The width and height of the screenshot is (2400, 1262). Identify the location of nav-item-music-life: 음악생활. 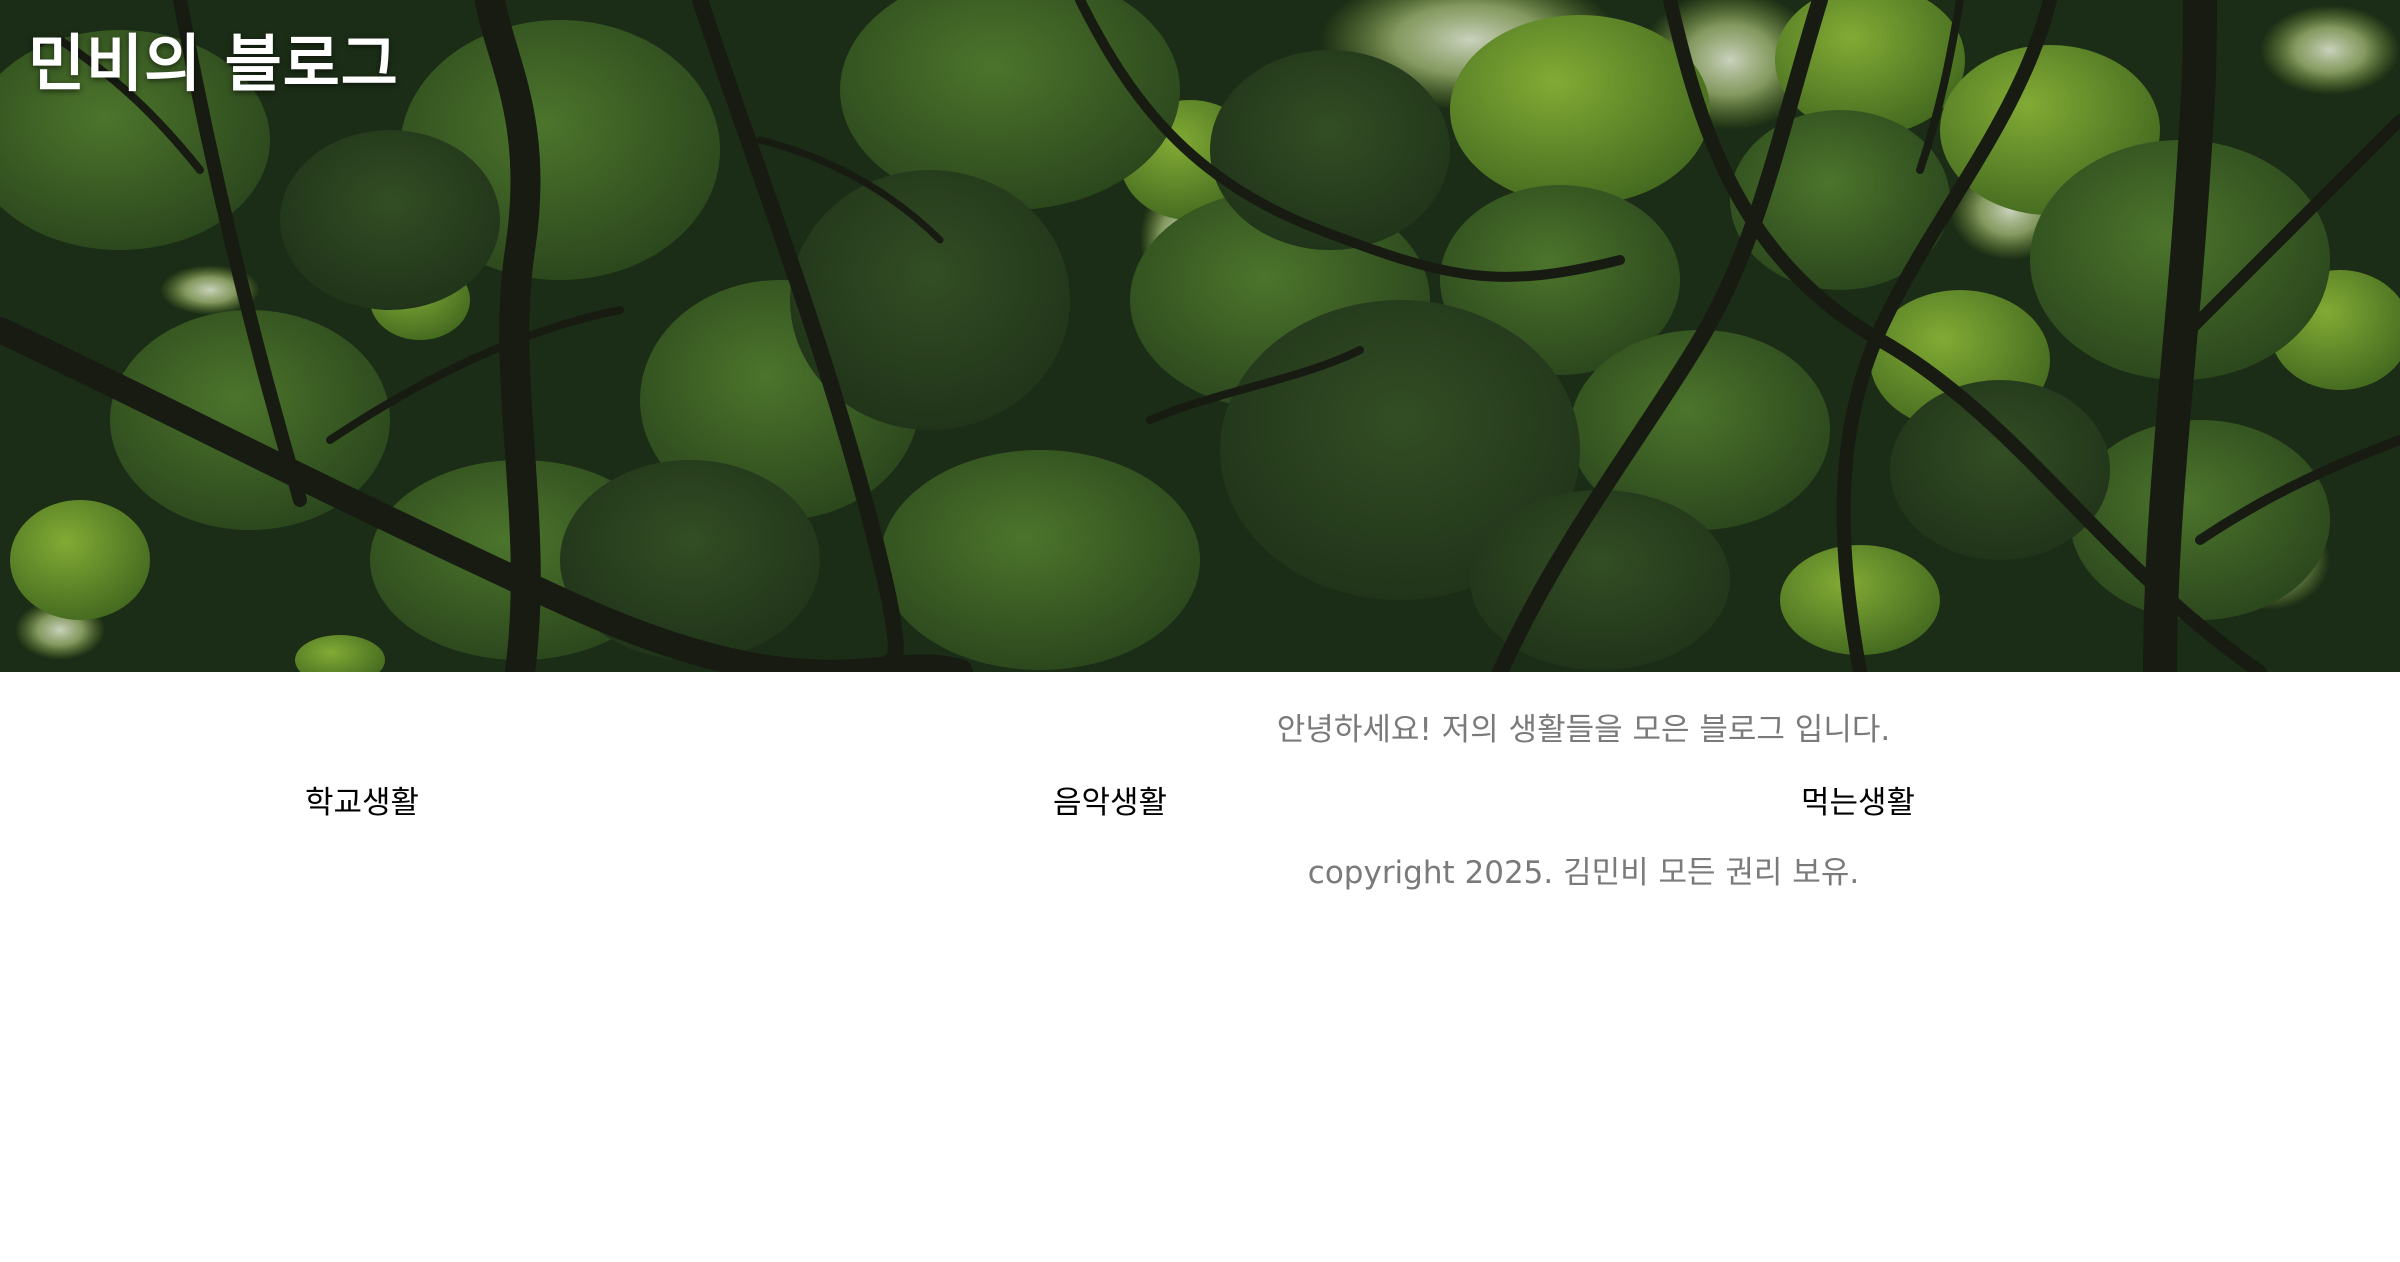
(1110, 803).